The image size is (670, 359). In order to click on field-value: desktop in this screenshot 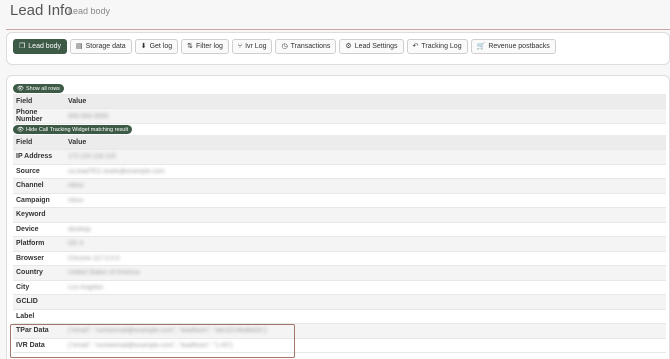, I will do `click(365, 229)`.